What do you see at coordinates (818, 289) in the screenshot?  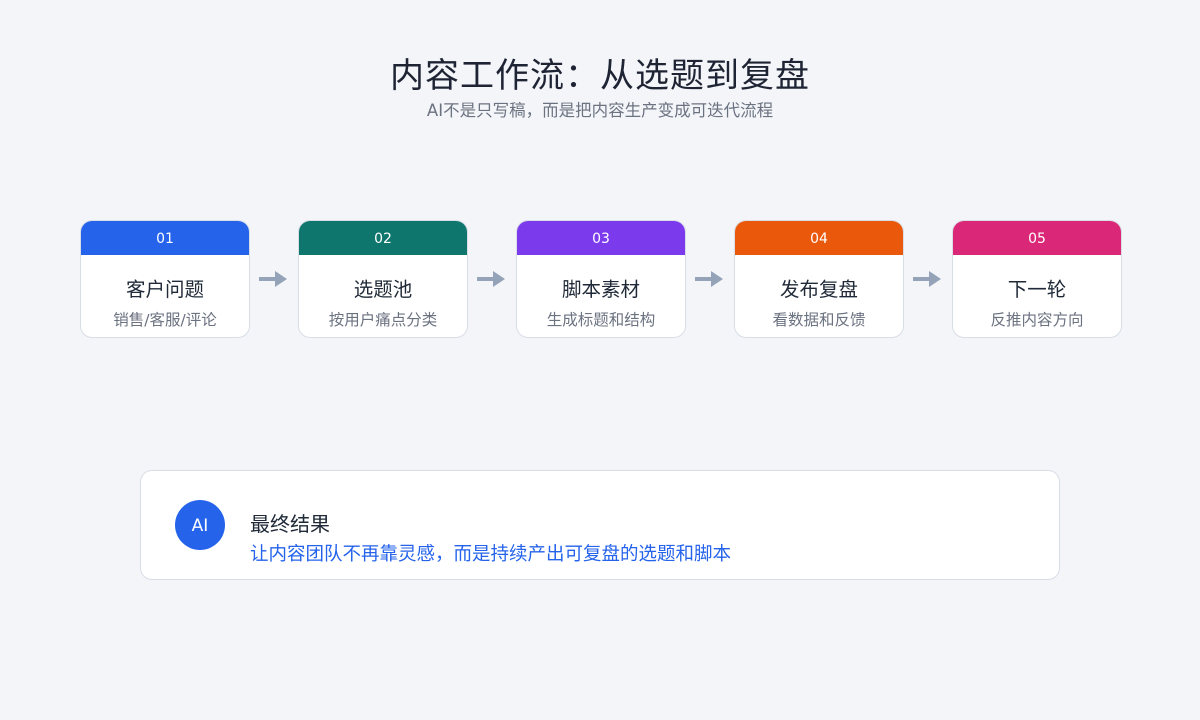 I see `step-title-4: 发布复盘` at bounding box center [818, 289].